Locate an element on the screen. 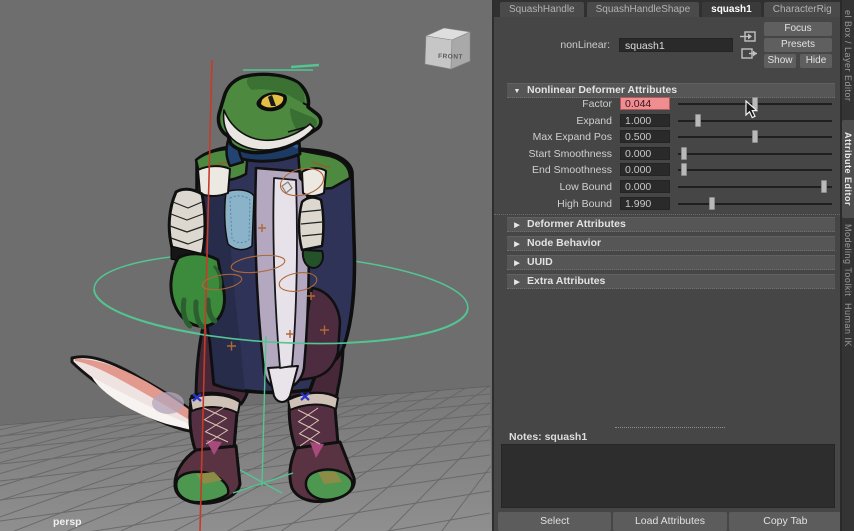 Image resolution: width=854 pixels, height=531 pixels. view-cube-front-label: FRONT is located at coordinates (450, 57).